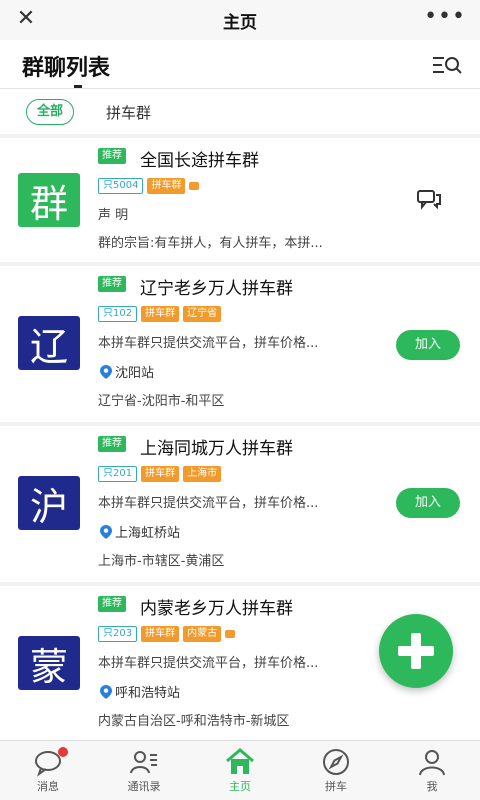 The width and height of the screenshot is (480, 800). Describe the element at coordinates (240, 786) in the screenshot. I see `tab-label: 主页` at that location.